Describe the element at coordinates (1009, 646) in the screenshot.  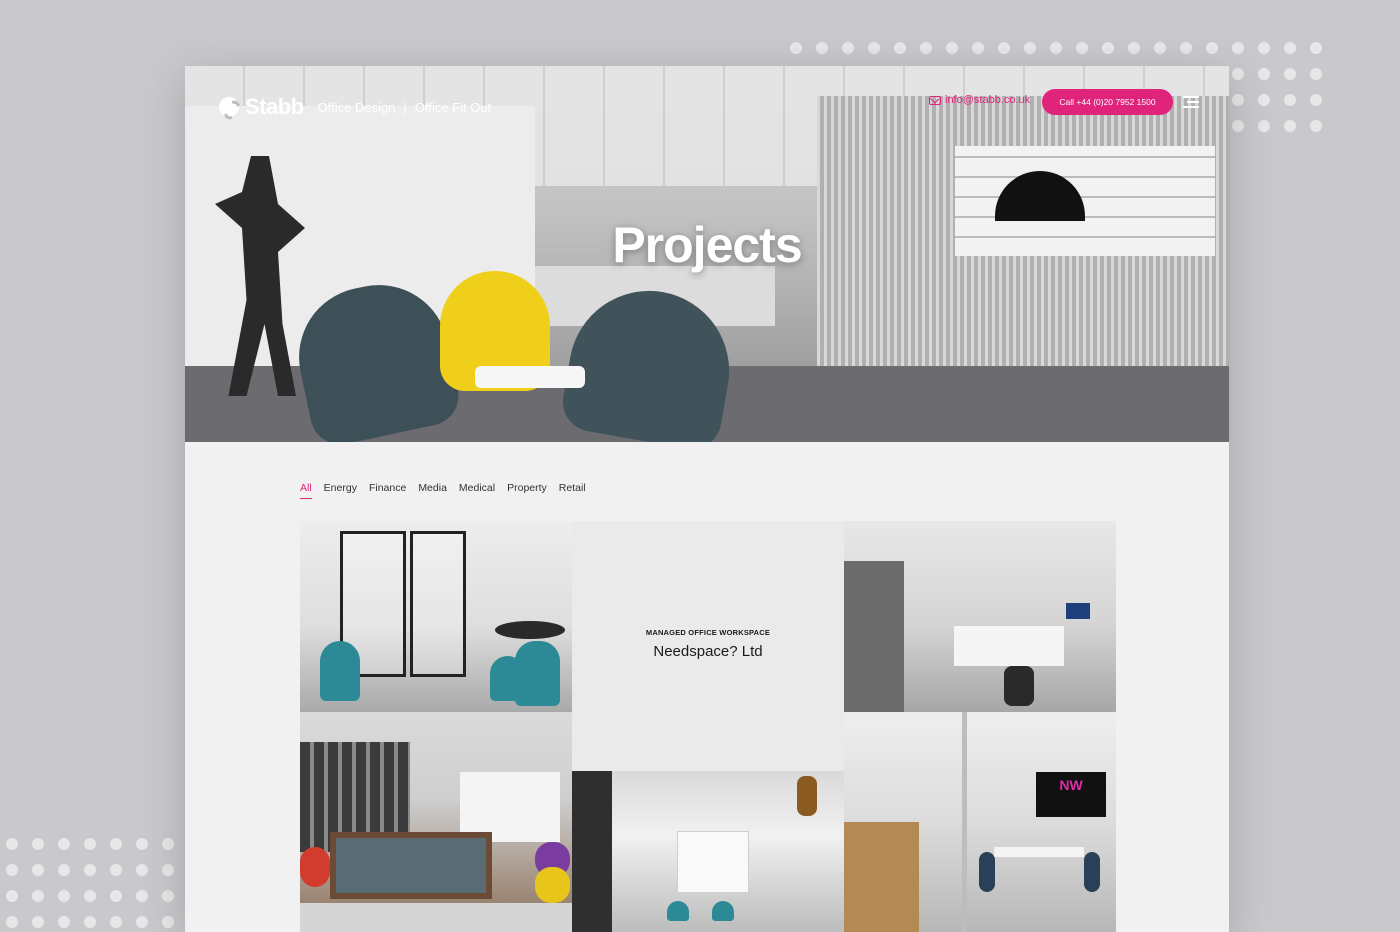
I see `tile-desks` at that location.